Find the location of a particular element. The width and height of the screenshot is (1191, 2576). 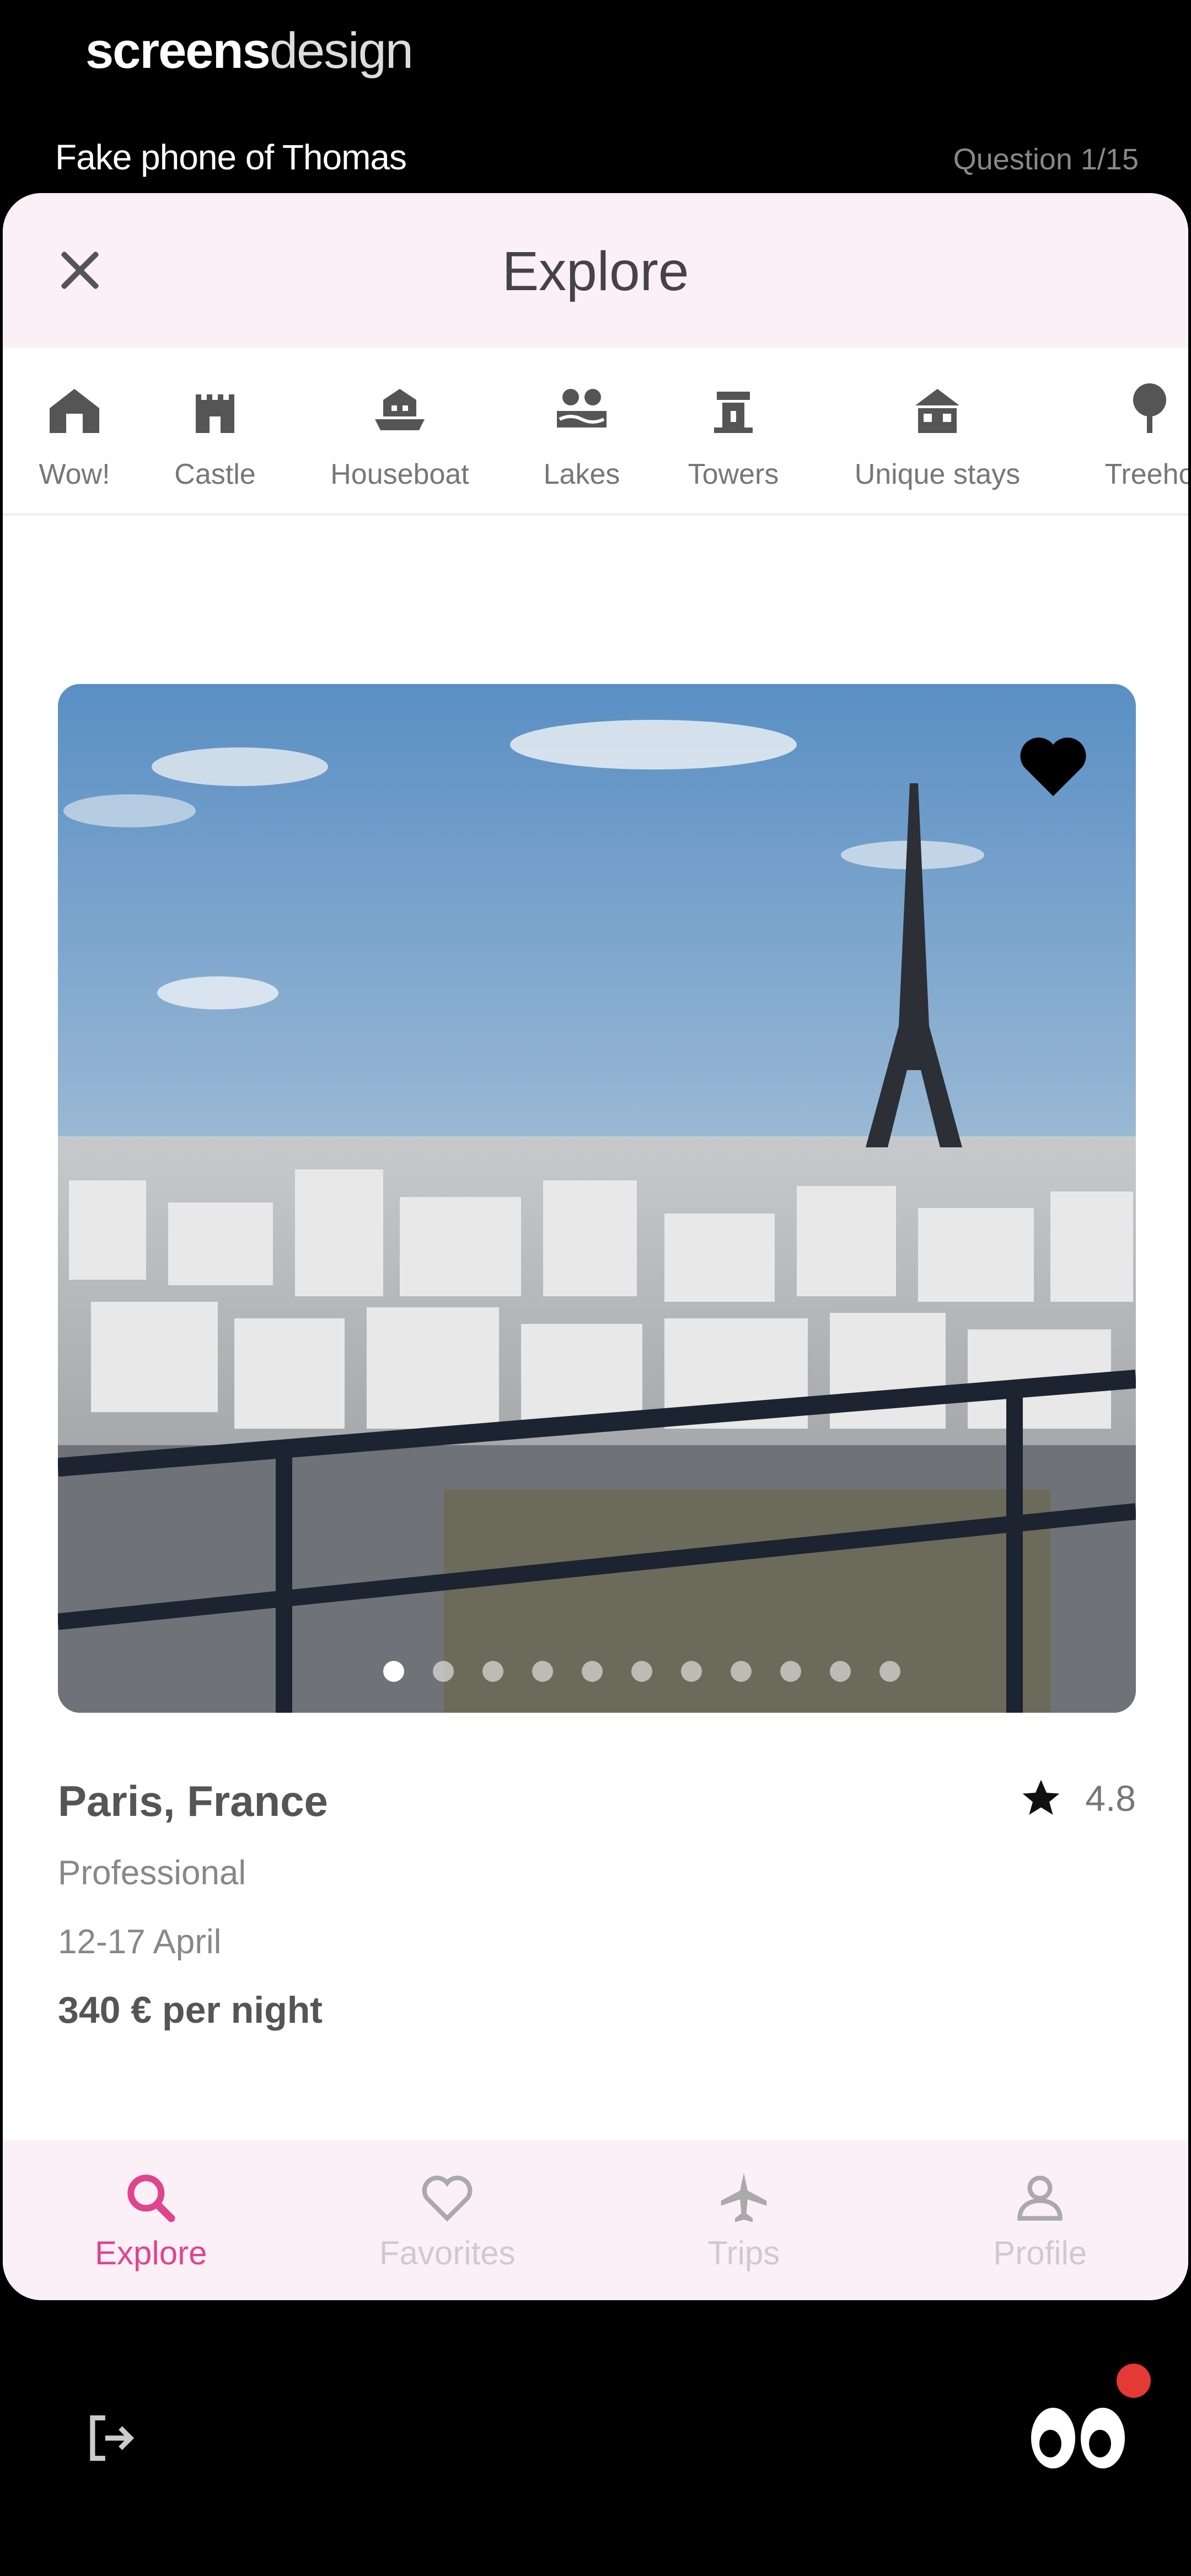

category-wow: Wow! is located at coordinates (74, 430).